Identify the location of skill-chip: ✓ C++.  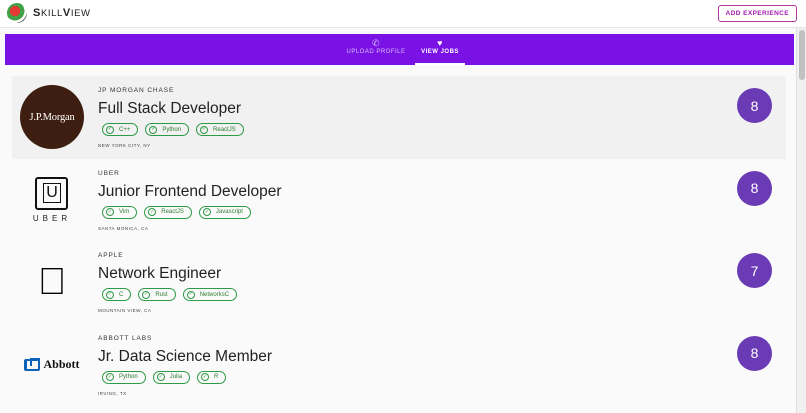
(120, 129).